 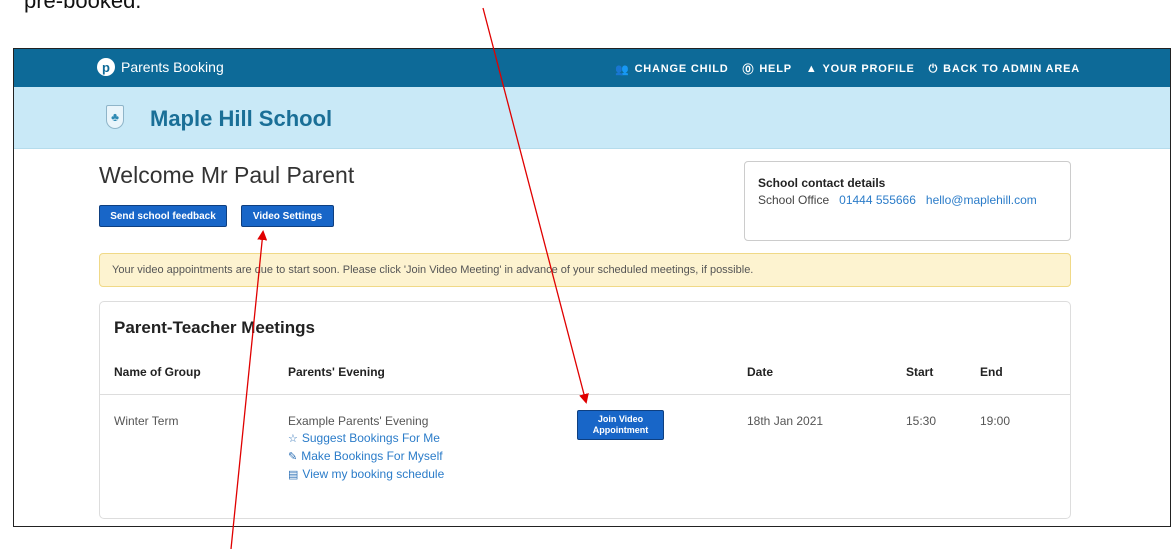 What do you see at coordinates (358, 421) in the screenshot?
I see `cell-evening: Example Parents' Evening` at bounding box center [358, 421].